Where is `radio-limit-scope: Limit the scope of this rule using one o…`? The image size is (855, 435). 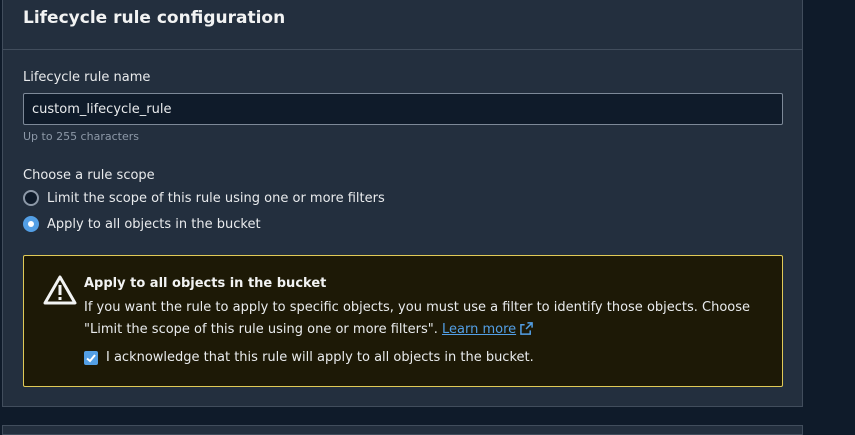
radio-limit-scope: Limit the scope of this rule using one o… is located at coordinates (204, 198).